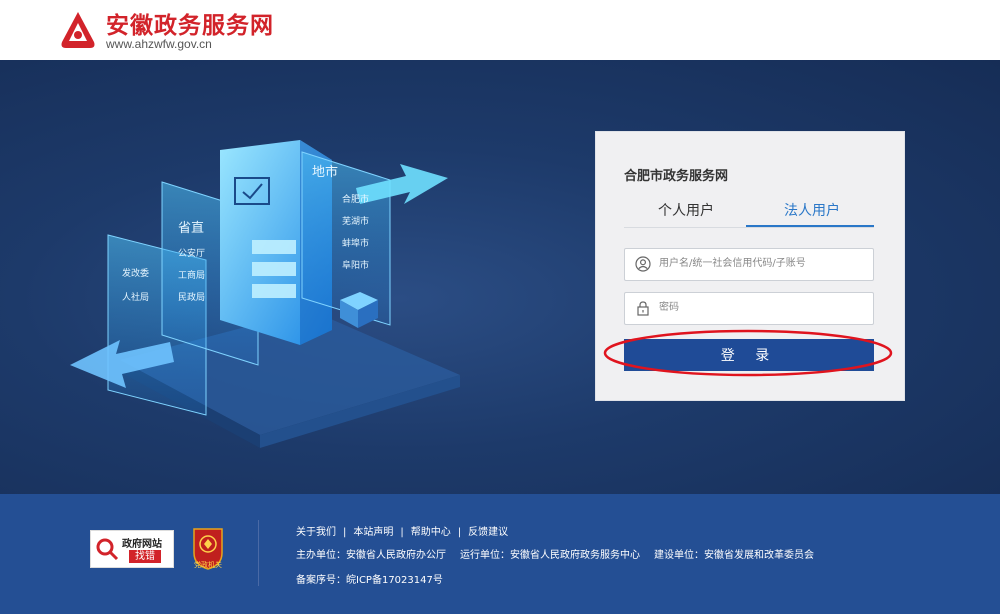  Describe the element at coordinates (135, 273) in the screenshot. I see `panel-left-item: 发改委` at that location.